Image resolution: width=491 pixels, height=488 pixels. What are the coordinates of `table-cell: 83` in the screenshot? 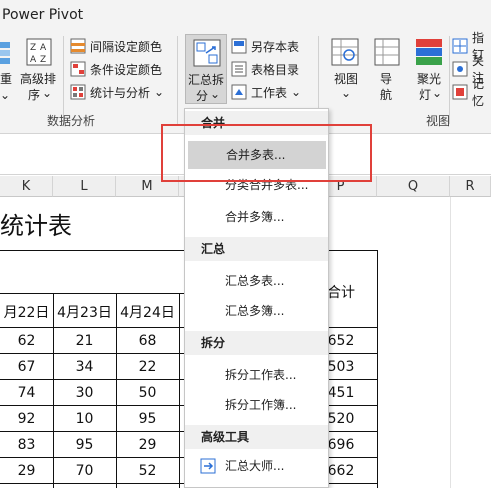 It's located at (26, 445).